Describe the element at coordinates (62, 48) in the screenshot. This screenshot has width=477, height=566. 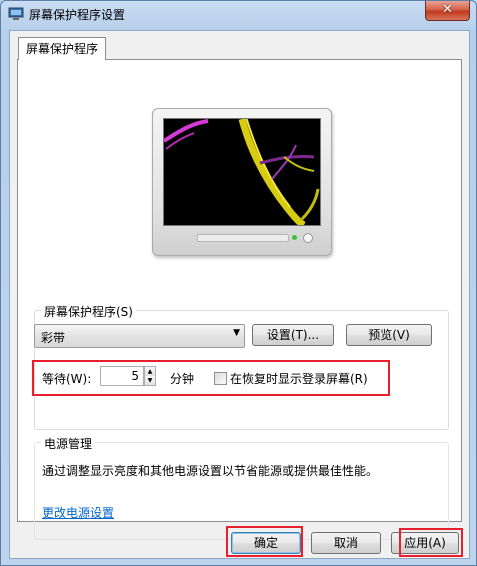
I see `tab-screensaver: 屏幕保护程序` at that location.